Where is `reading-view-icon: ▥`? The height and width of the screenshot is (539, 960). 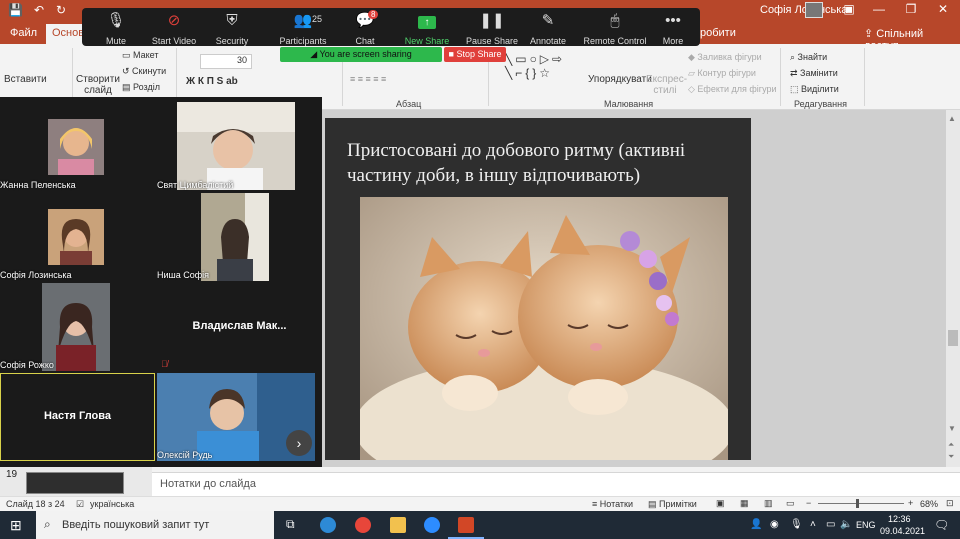
reading-view-icon: ▥ is located at coordinates (768, 503).